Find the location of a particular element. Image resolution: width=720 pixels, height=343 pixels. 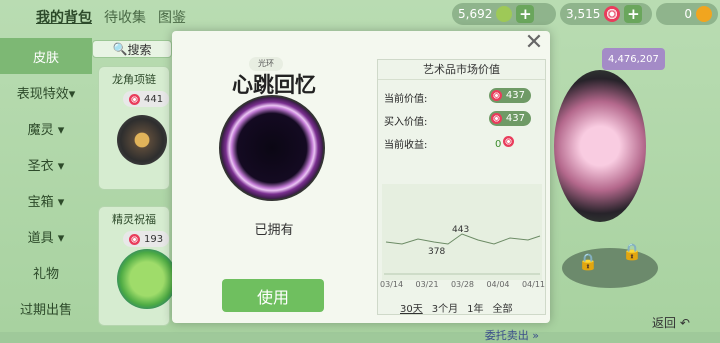

range-all: 全部 is located at coordinates (502, 307).